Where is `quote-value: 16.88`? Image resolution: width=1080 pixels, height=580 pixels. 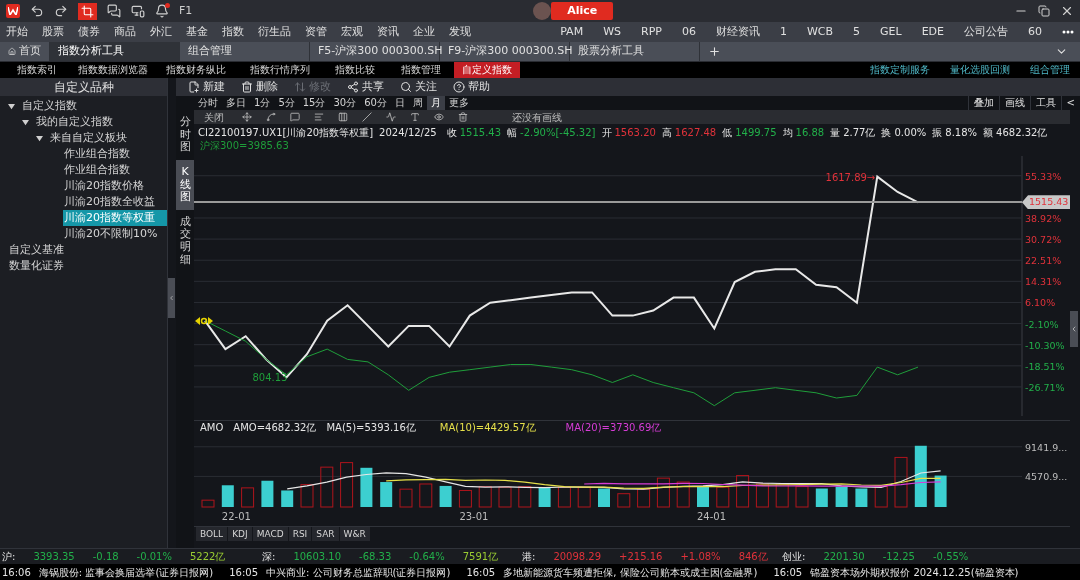 quote-value: 16.88 is located at coordinates (810, 132).